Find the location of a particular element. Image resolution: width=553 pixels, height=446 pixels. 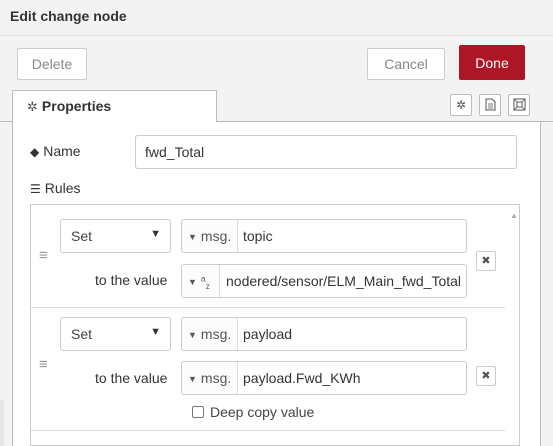

document-icon is located at coordinates (490, 105).